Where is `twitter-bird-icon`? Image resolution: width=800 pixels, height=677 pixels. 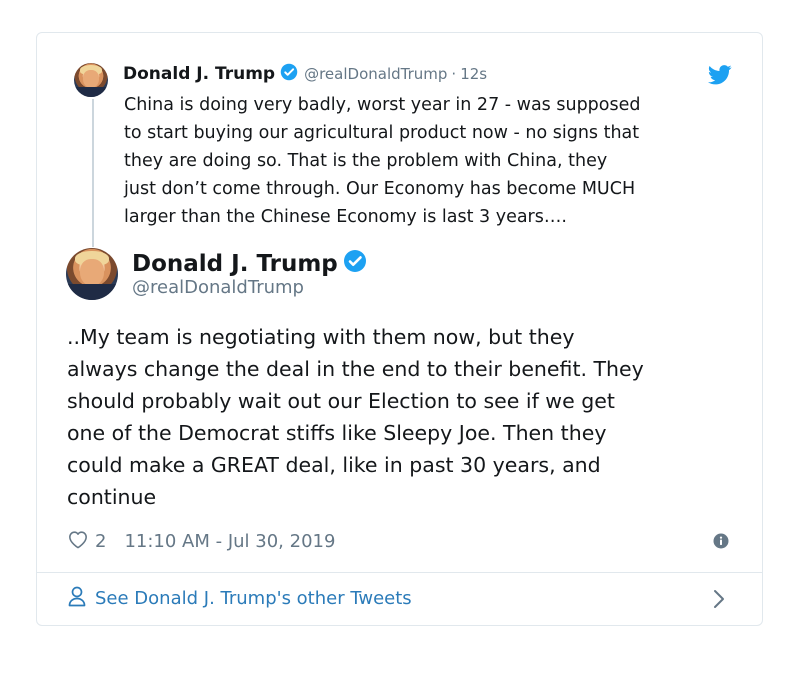
twitter-bird-icon is located at coordinates (719, 77).